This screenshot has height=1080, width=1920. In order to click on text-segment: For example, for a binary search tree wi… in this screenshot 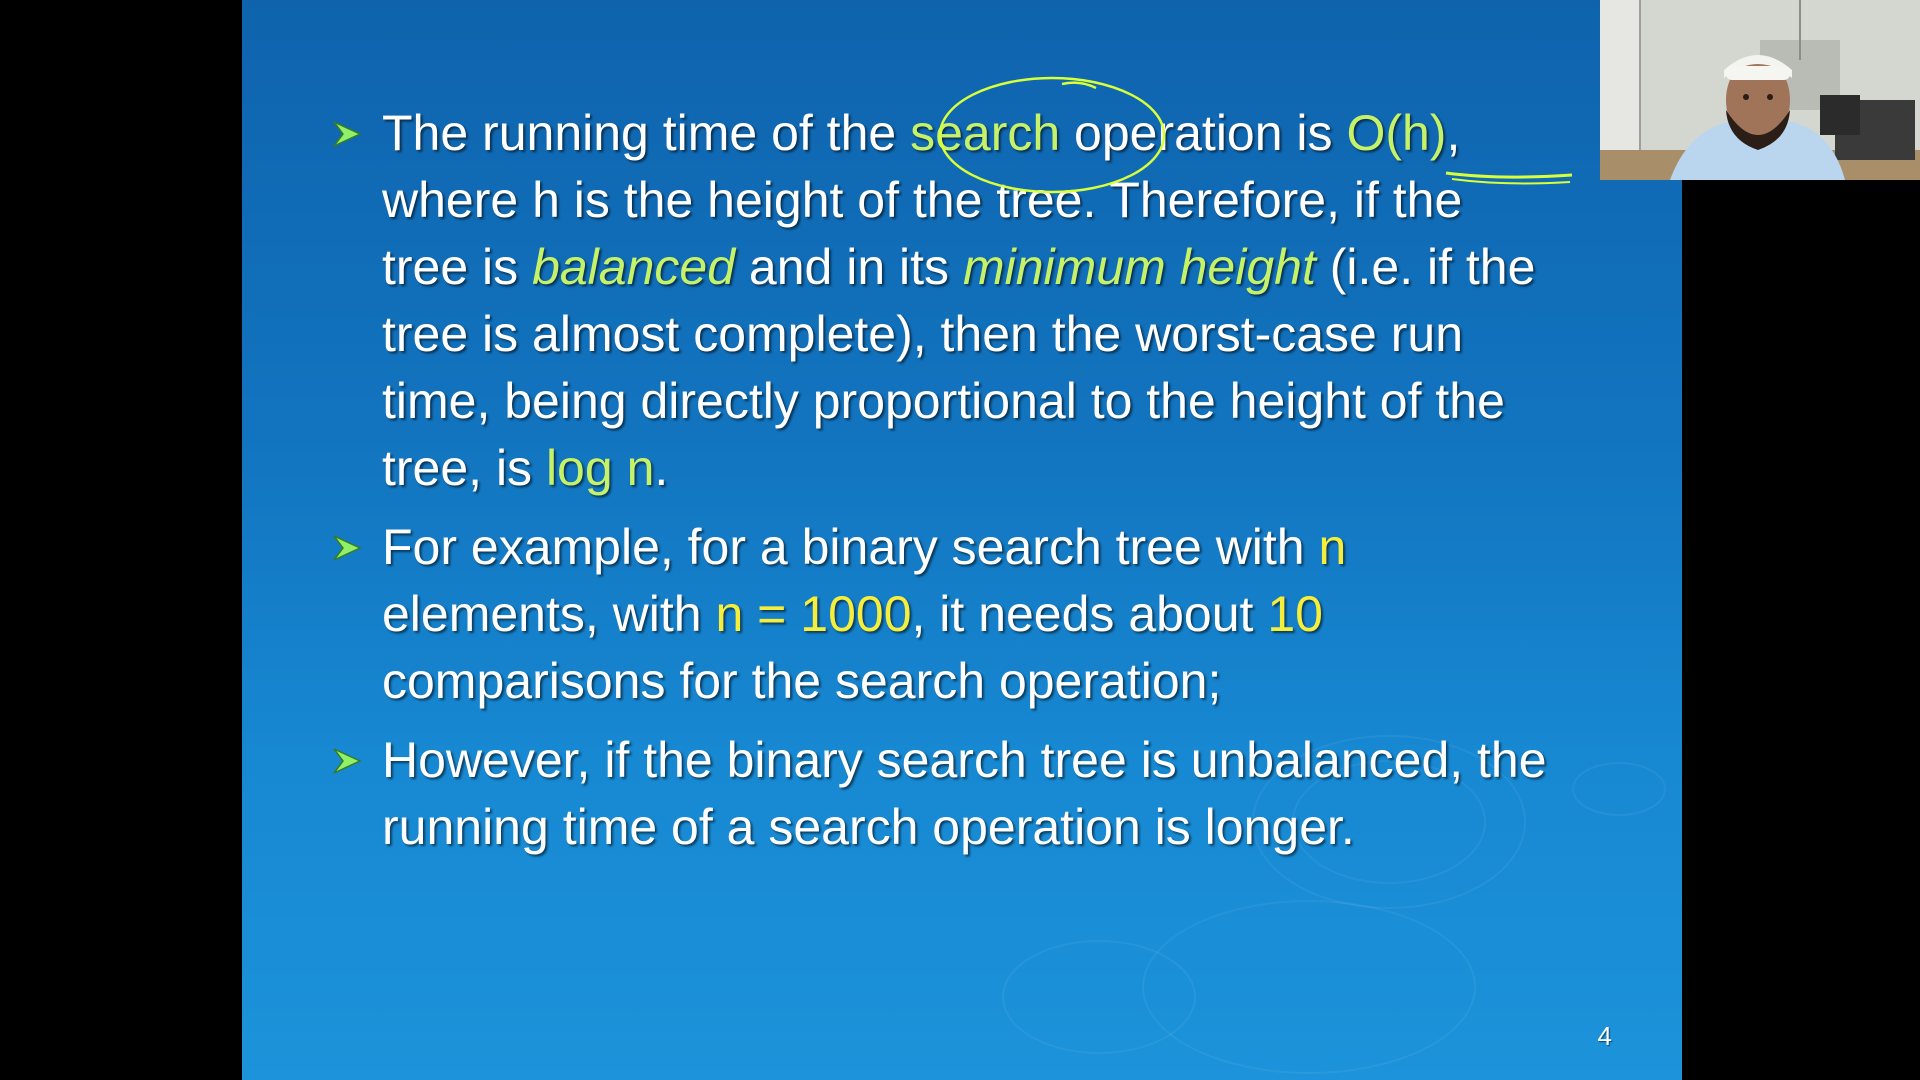, I will do `click(850, 547)`.